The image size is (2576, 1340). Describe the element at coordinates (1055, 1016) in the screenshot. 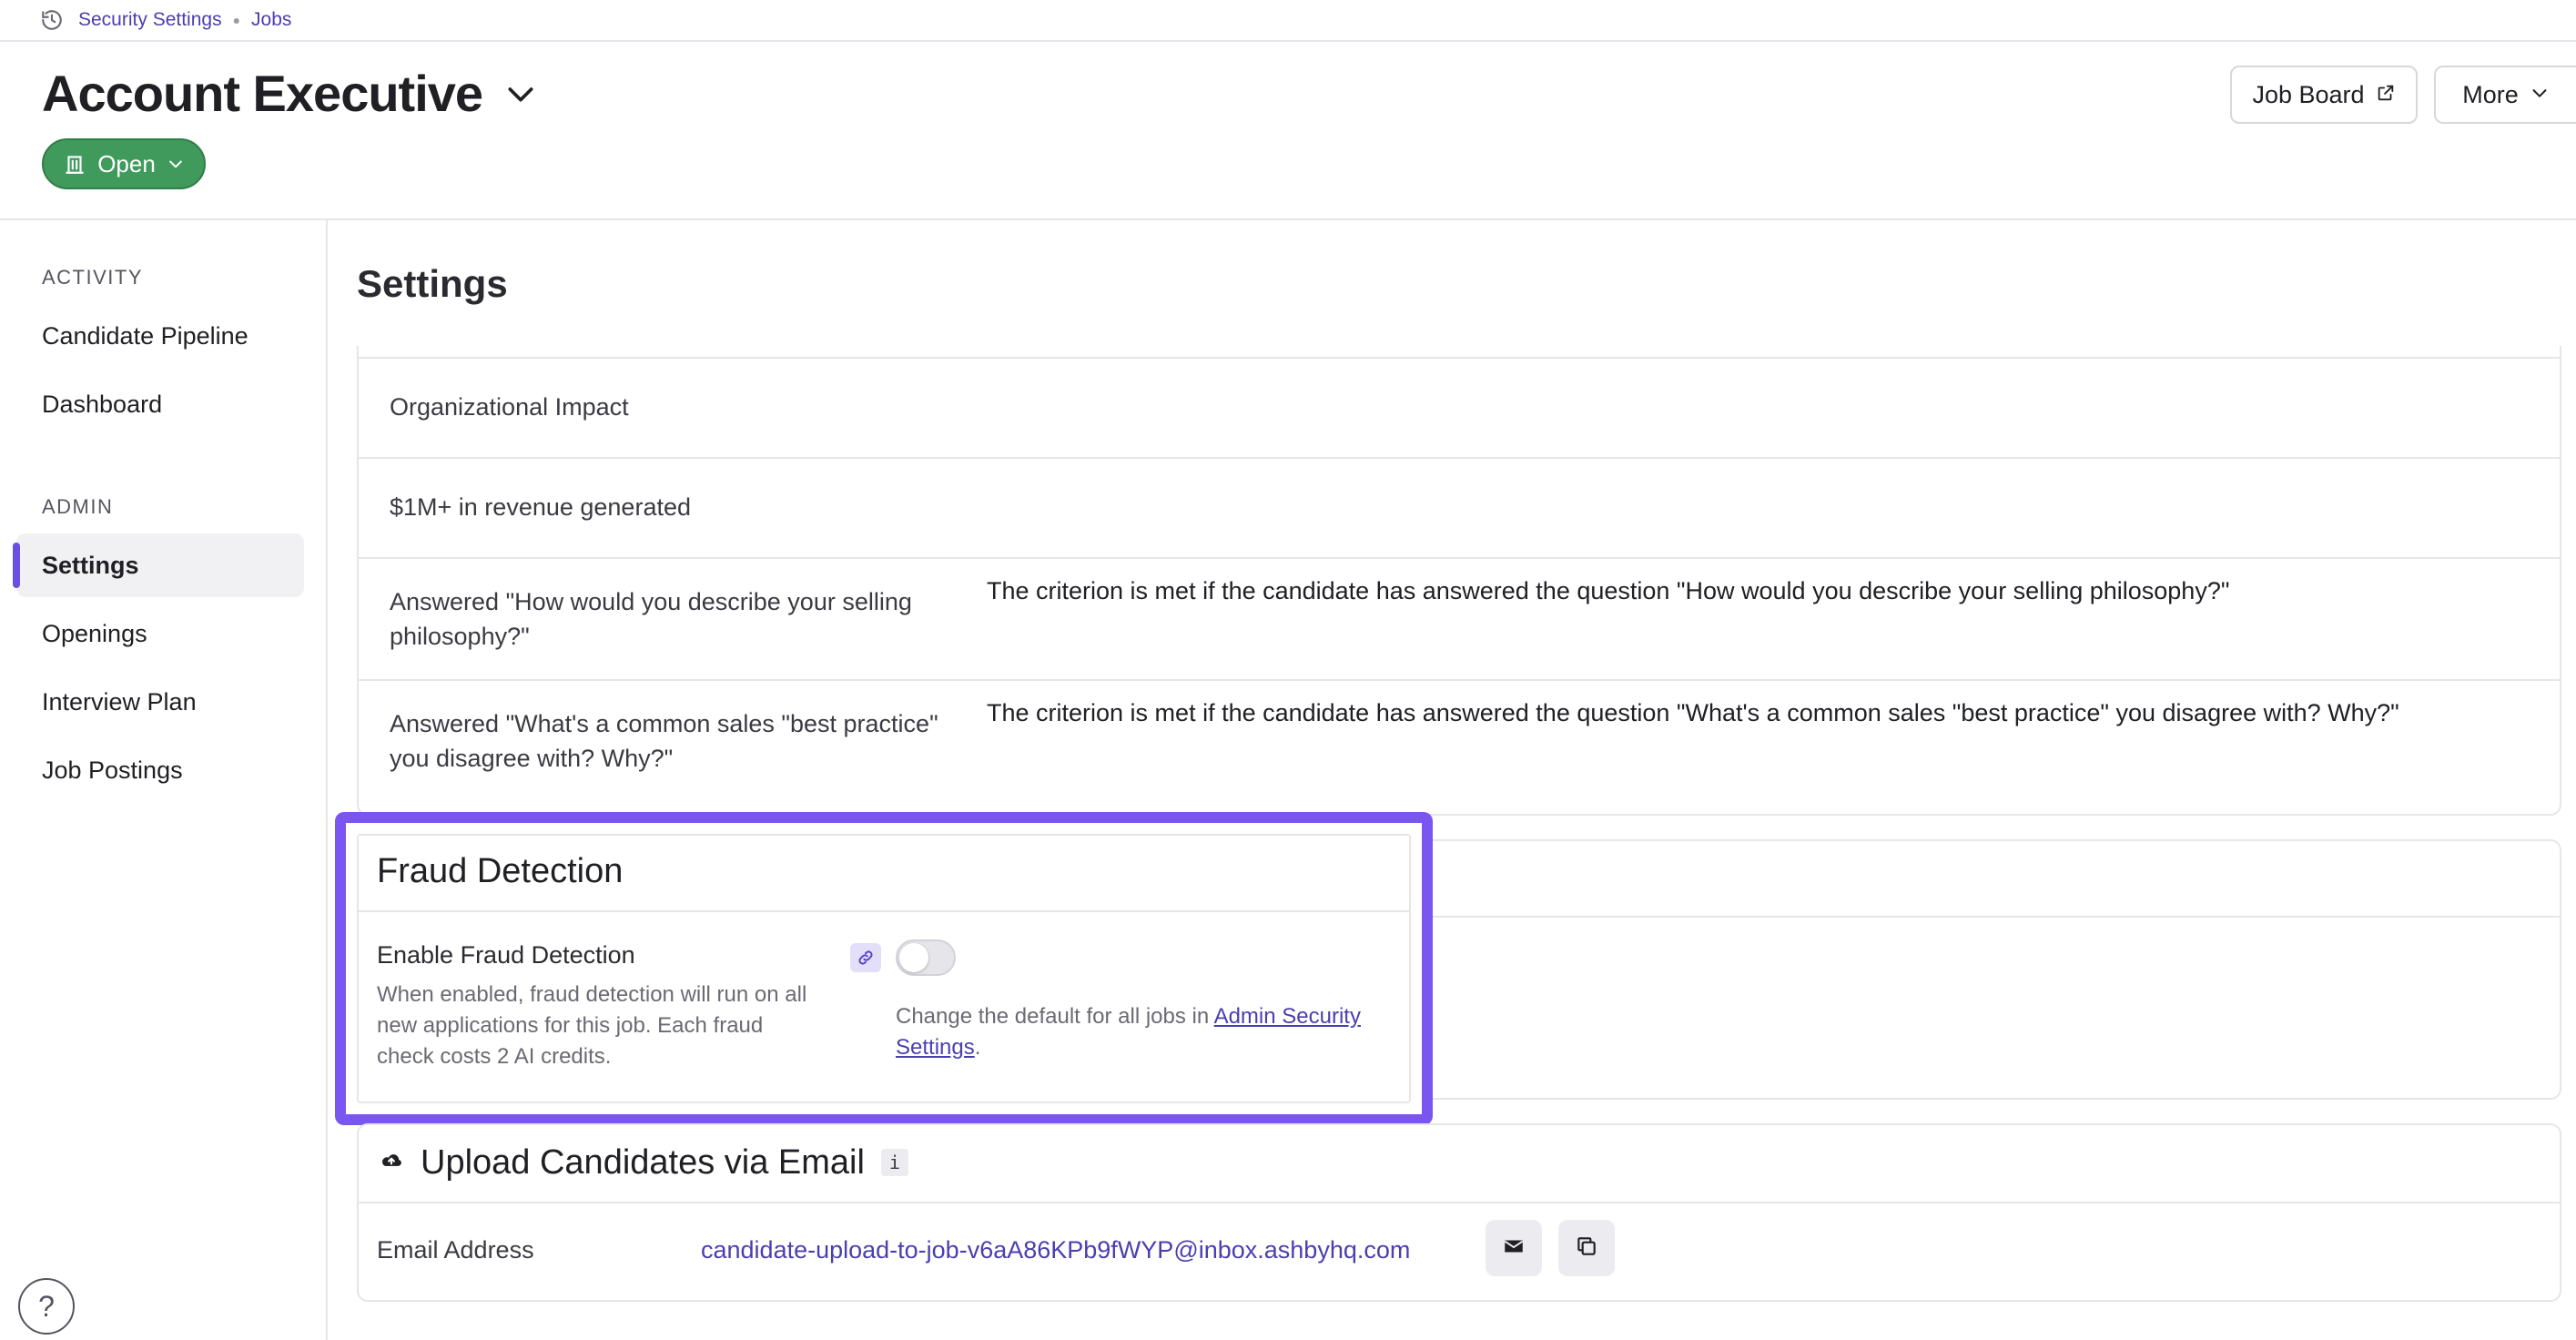

I see `fraud-note-prefix: Change the default for all jobs in` at that location.